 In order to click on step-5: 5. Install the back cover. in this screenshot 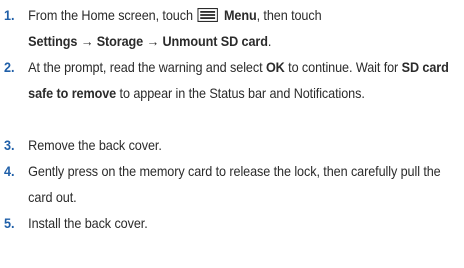, I will do `click(234, 224)`.